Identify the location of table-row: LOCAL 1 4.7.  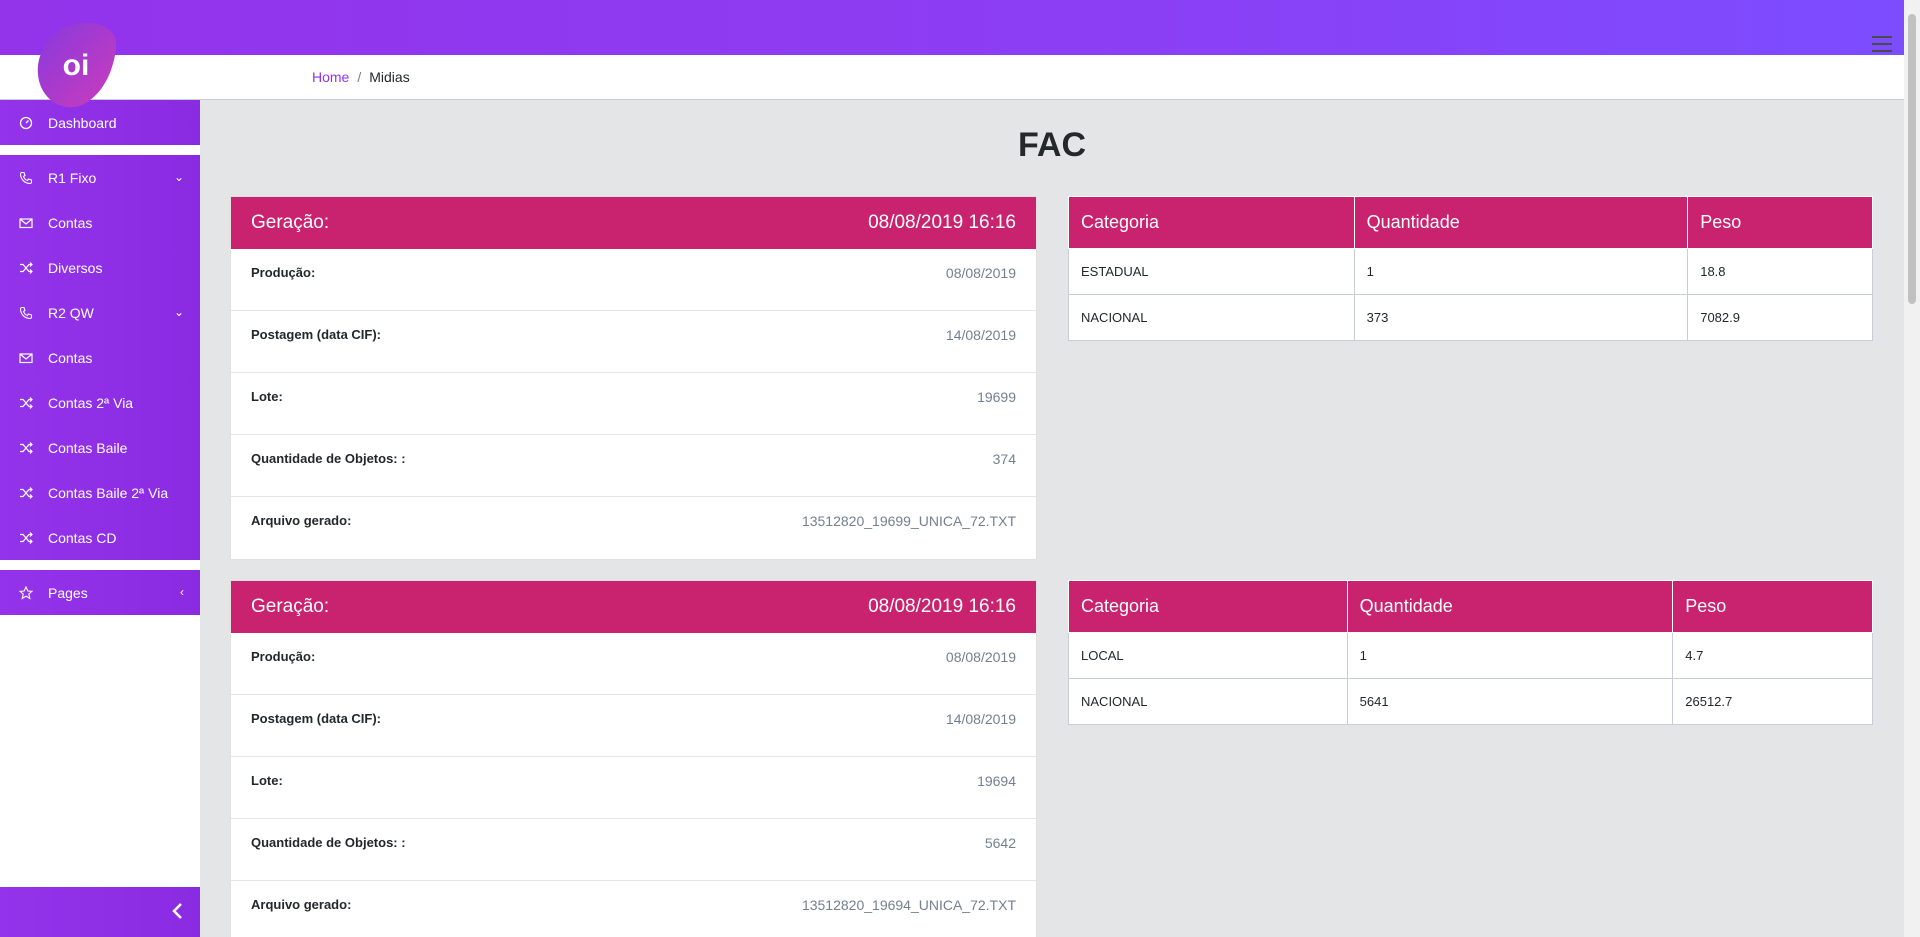
(1470, 655).